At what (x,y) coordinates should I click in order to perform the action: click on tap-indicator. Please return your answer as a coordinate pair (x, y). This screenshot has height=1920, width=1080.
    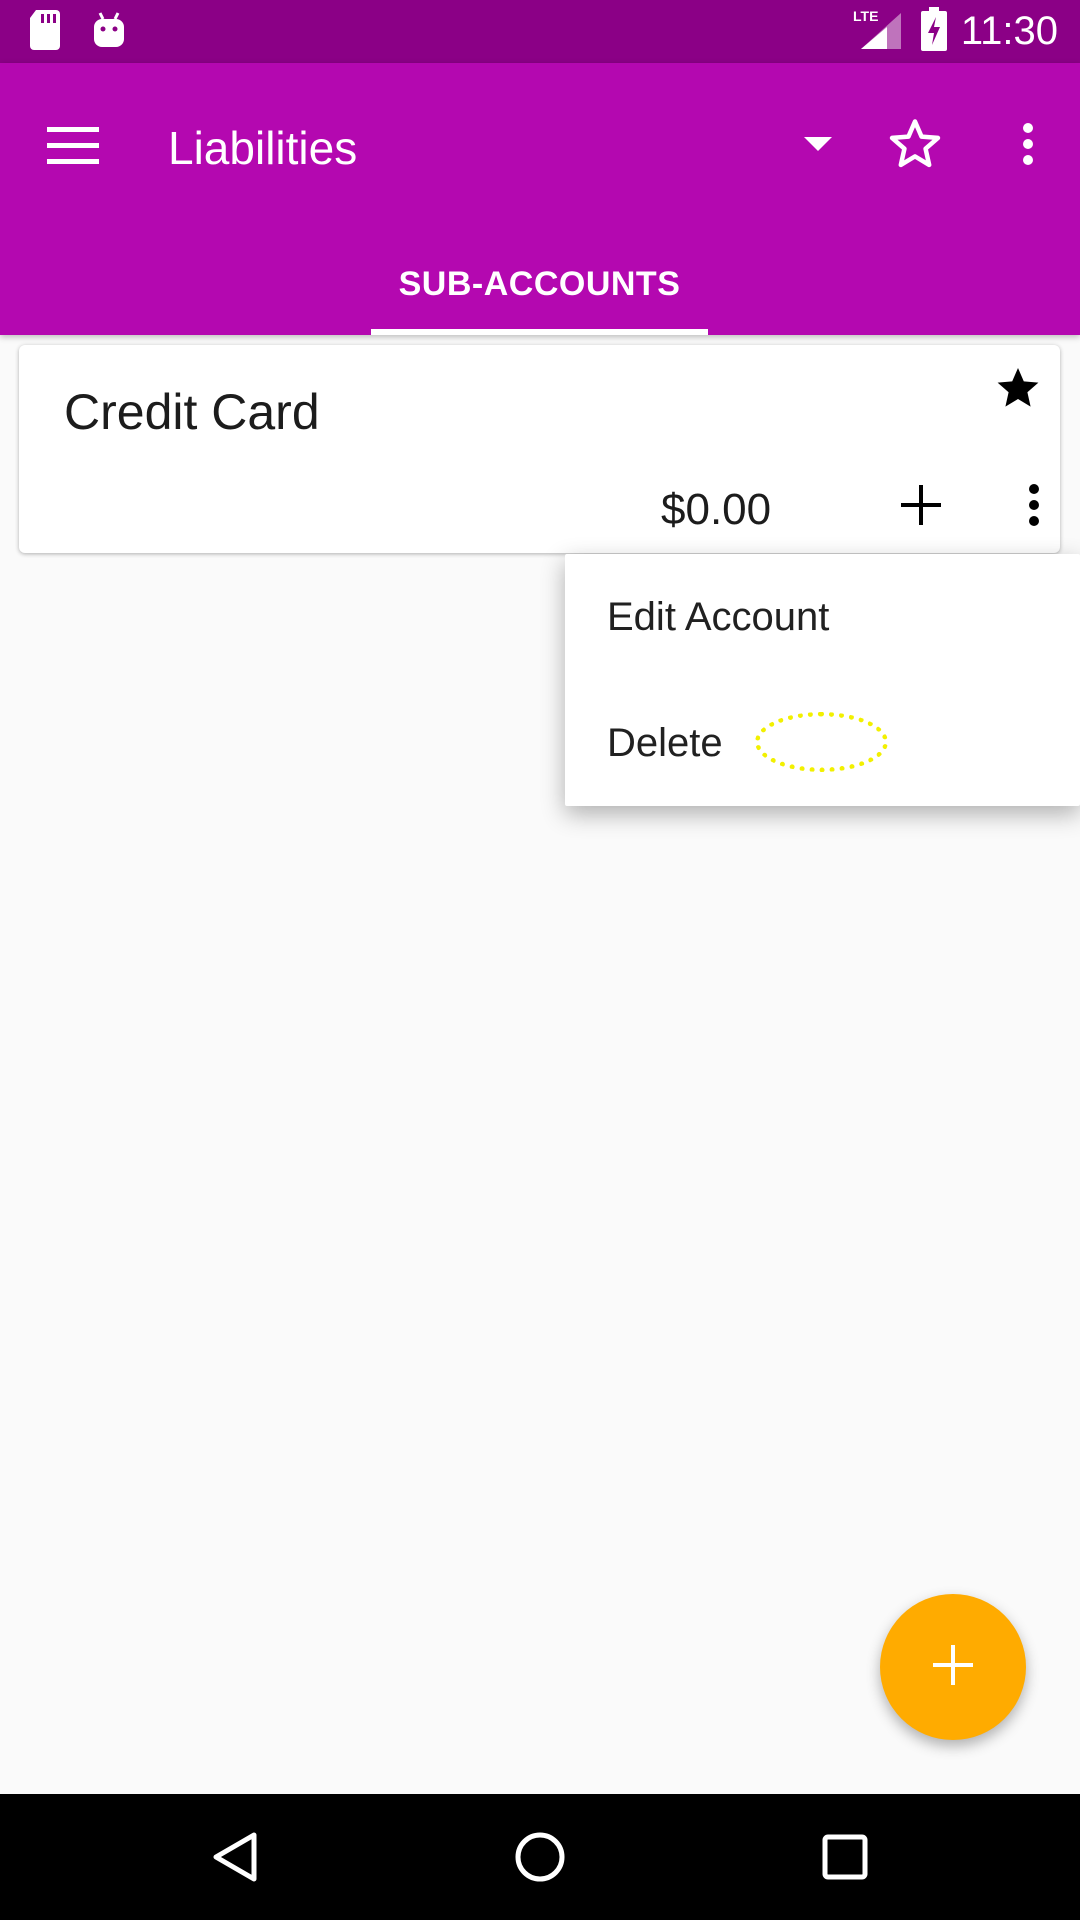
    Looking at the image, I should click on (821, 742).